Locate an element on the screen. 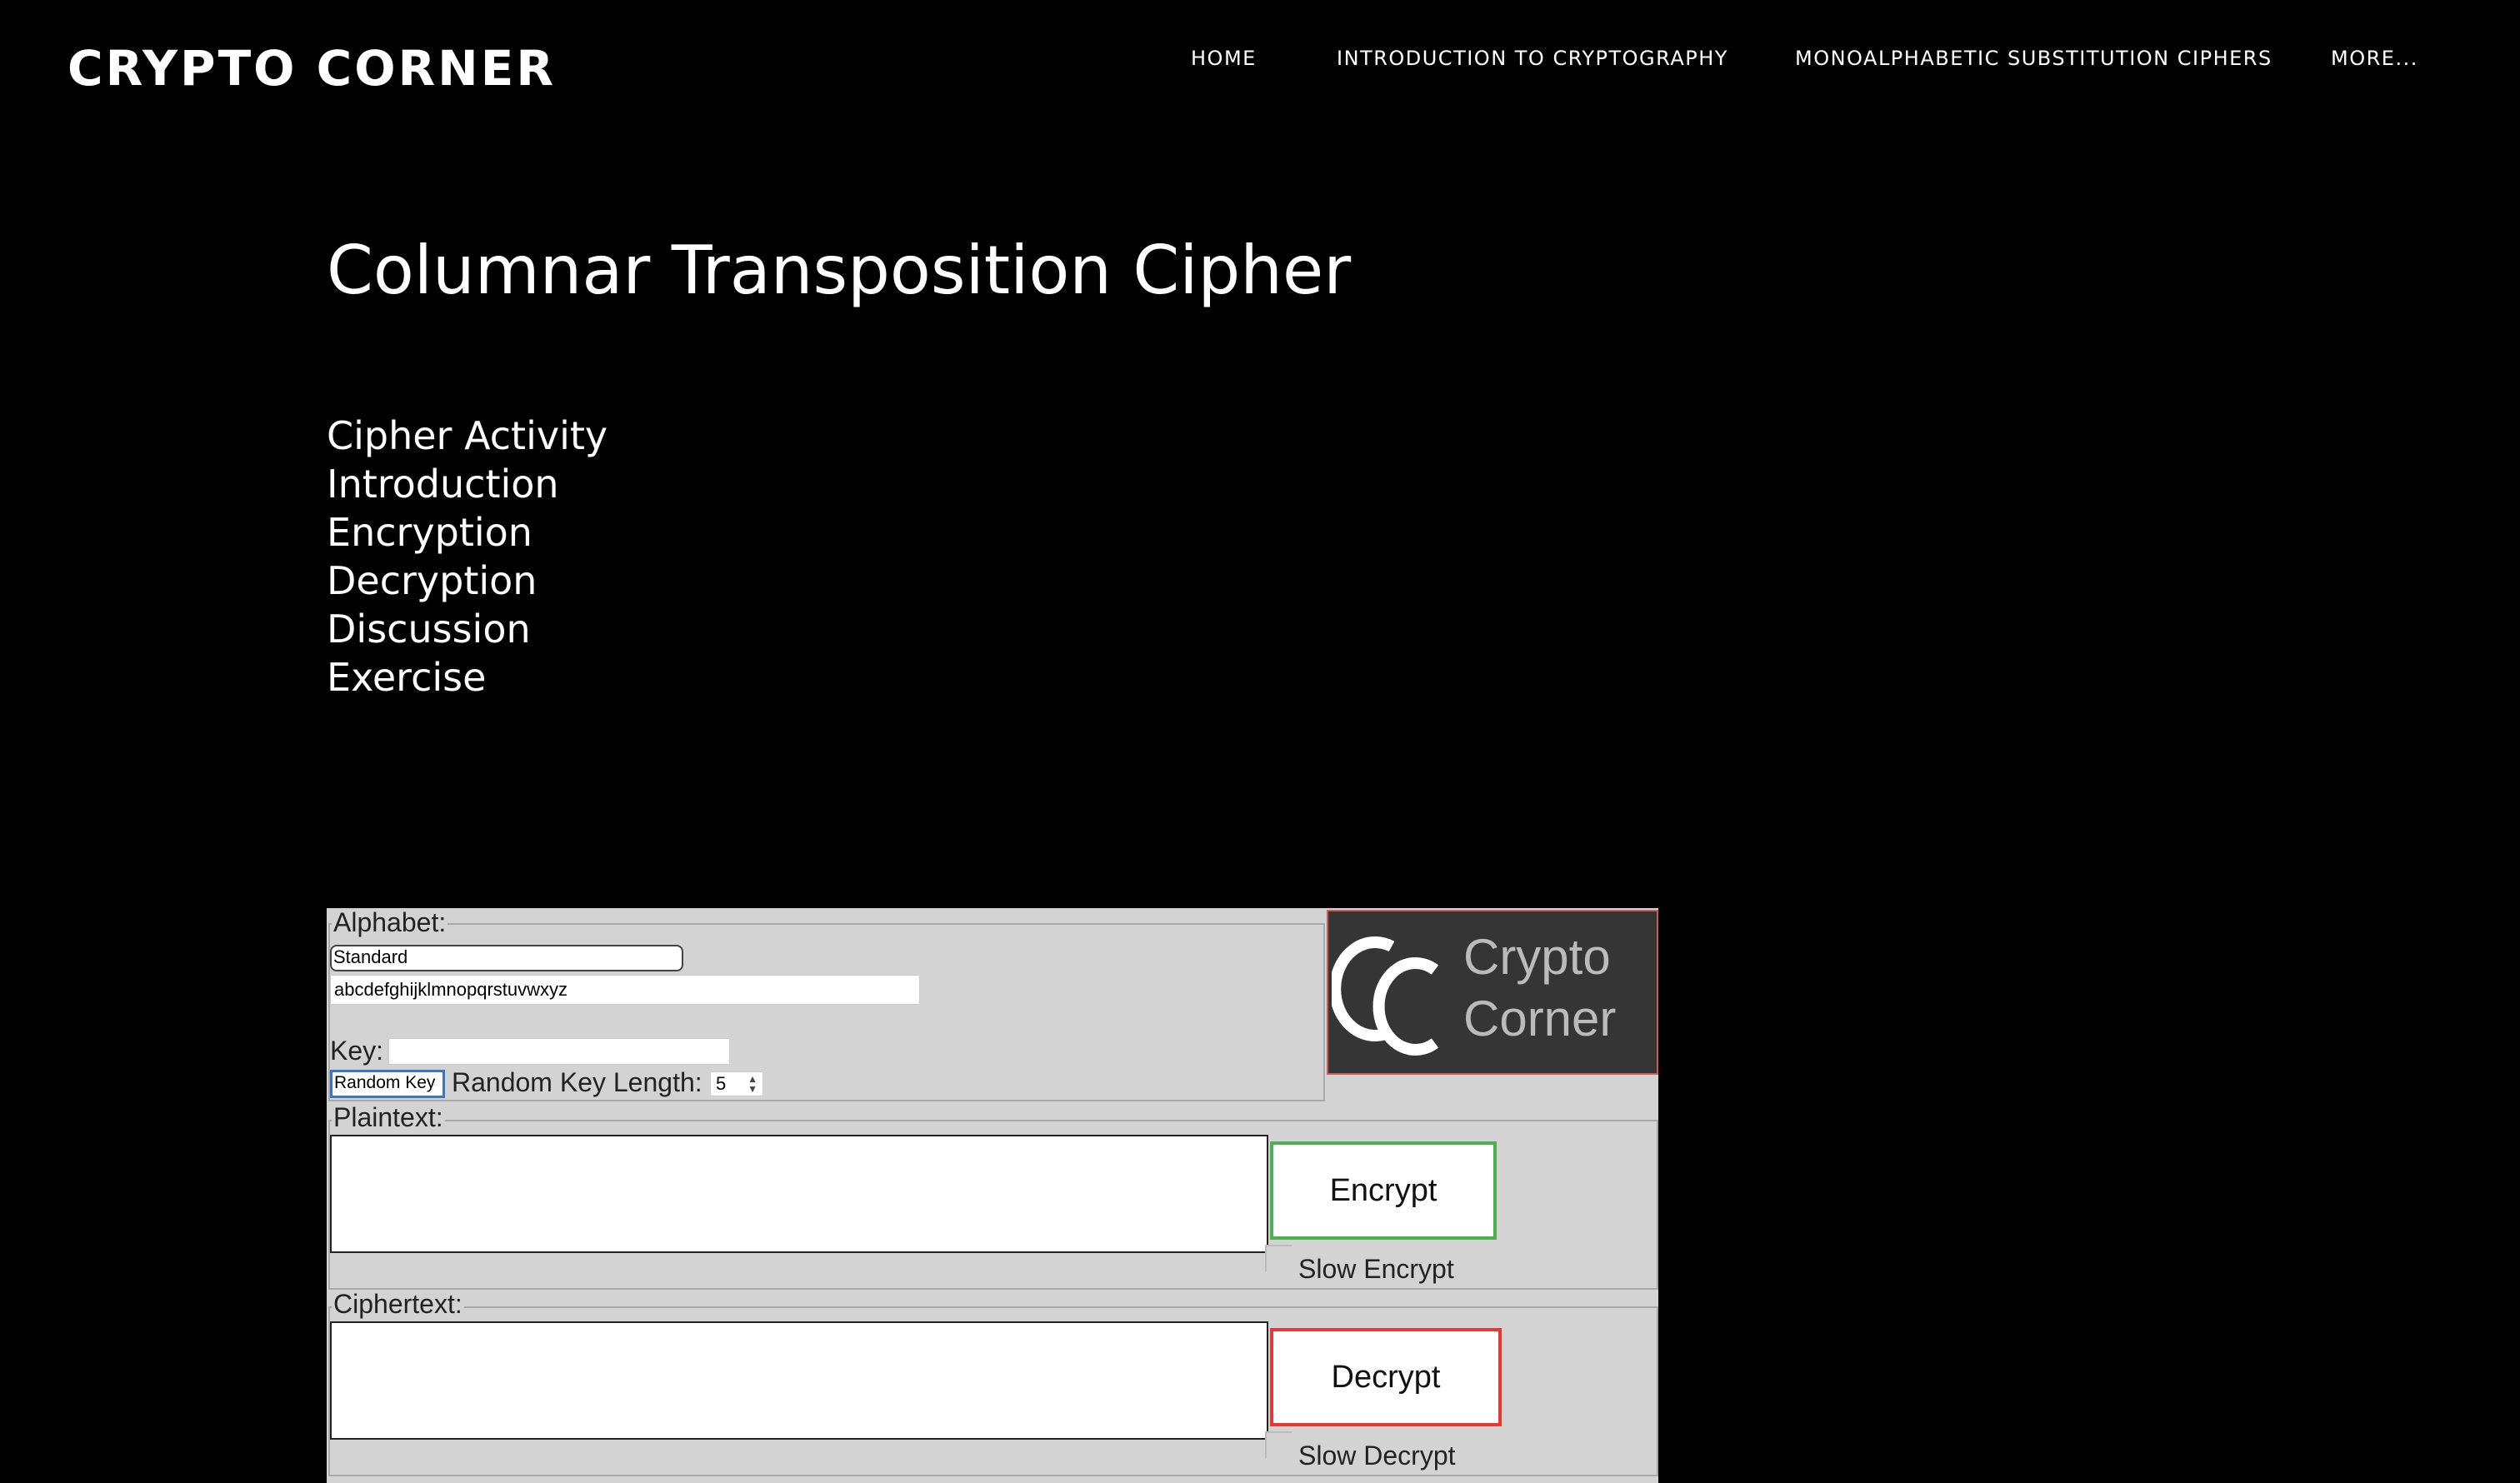 The width and height of the screenshot is (2520, 1483). toc-item: Decryption is located at coordinates (467, 581).